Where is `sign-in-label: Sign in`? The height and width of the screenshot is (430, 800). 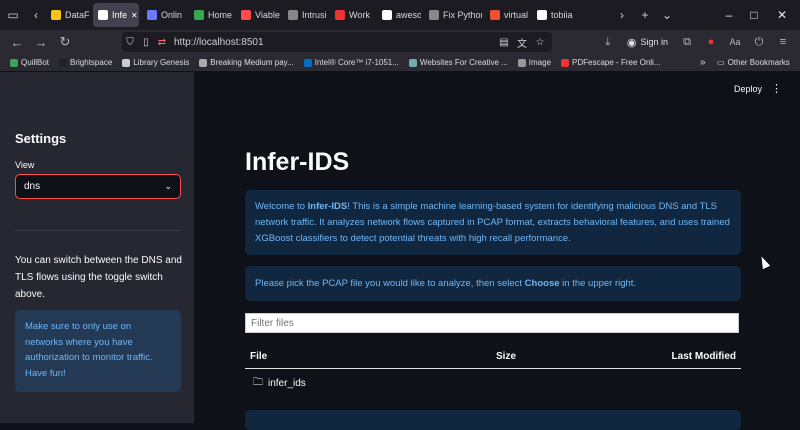
sign-in-label: Sign in is located at coordinates (654, 42).